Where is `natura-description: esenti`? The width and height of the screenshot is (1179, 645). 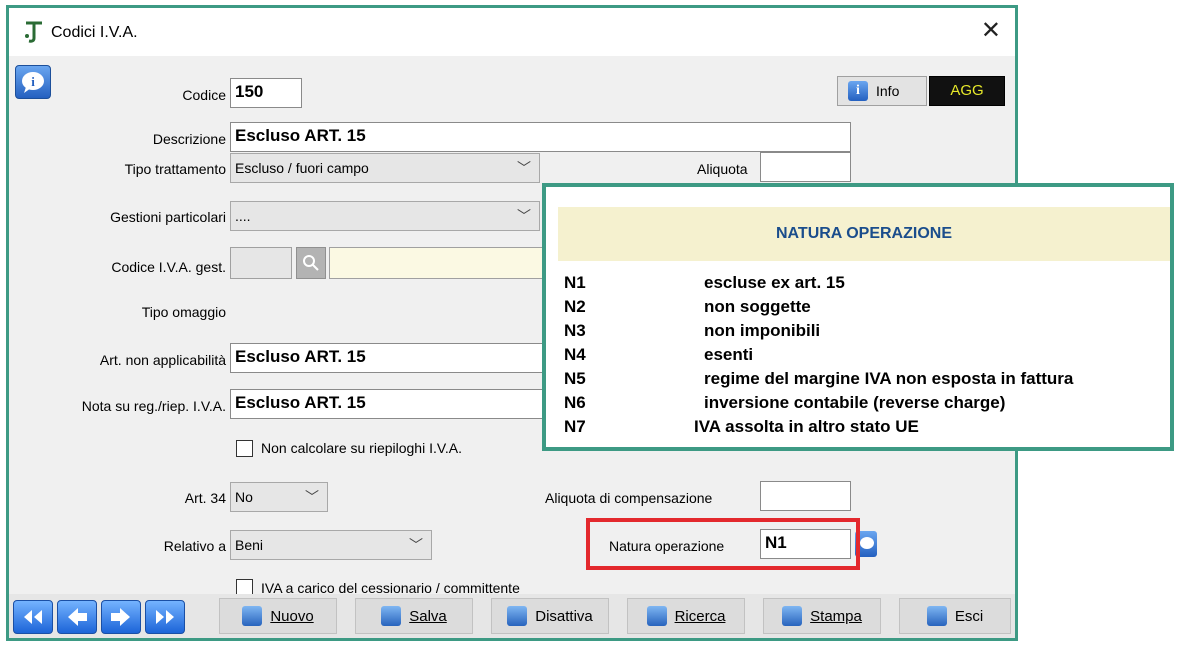 natura-description: esenti is located at coordinates (729, 354).